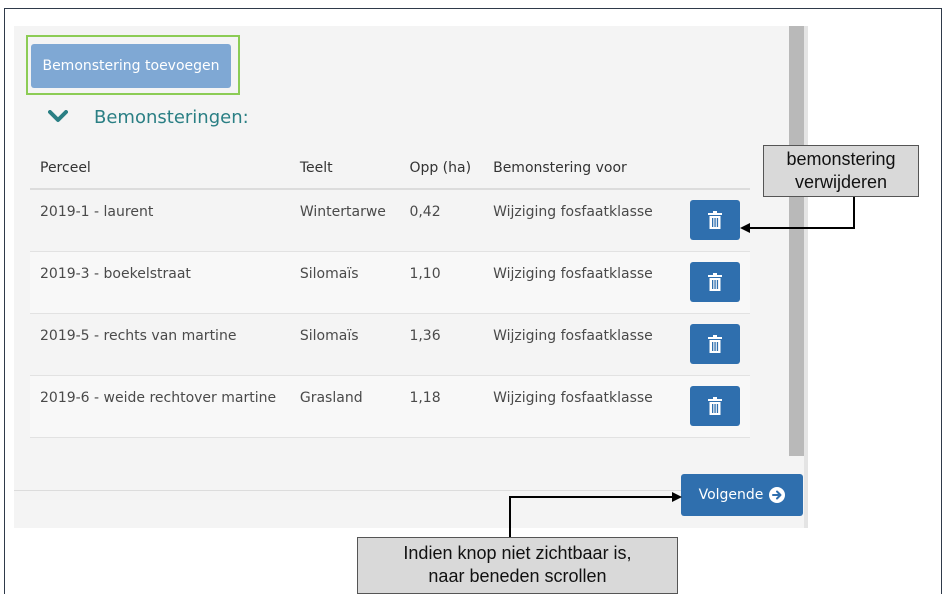 Image resolution: width=946 pixels, height=594 pixels. I want to click on arrow-right-circle-icon, so click(777, 495).